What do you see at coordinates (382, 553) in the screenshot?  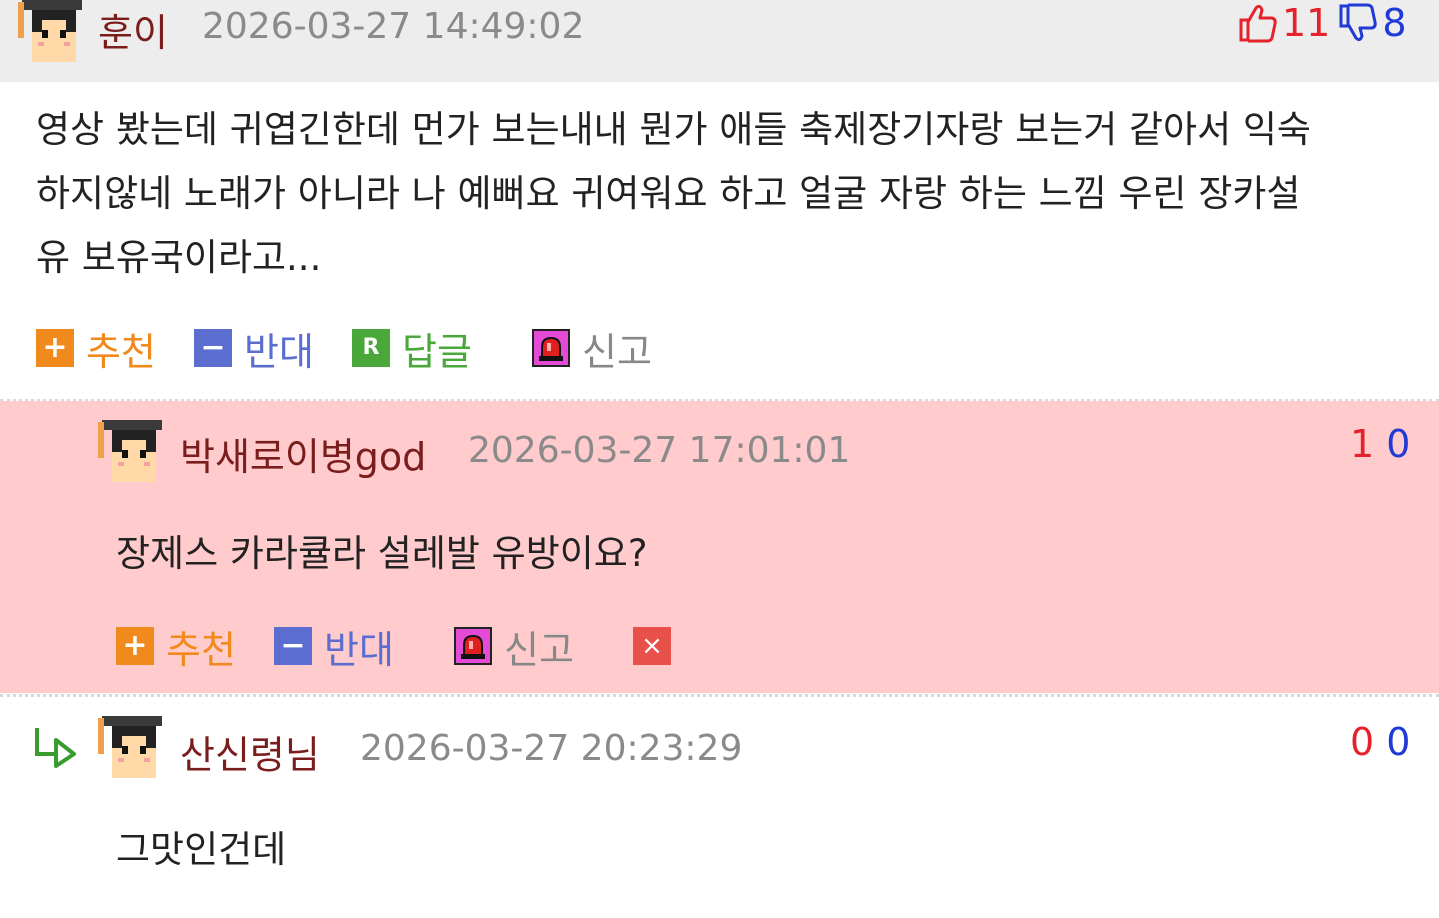 I see `reply-body: 장제스 카라큘라 설레발 유방이요?` at bounding box center [382, 553].